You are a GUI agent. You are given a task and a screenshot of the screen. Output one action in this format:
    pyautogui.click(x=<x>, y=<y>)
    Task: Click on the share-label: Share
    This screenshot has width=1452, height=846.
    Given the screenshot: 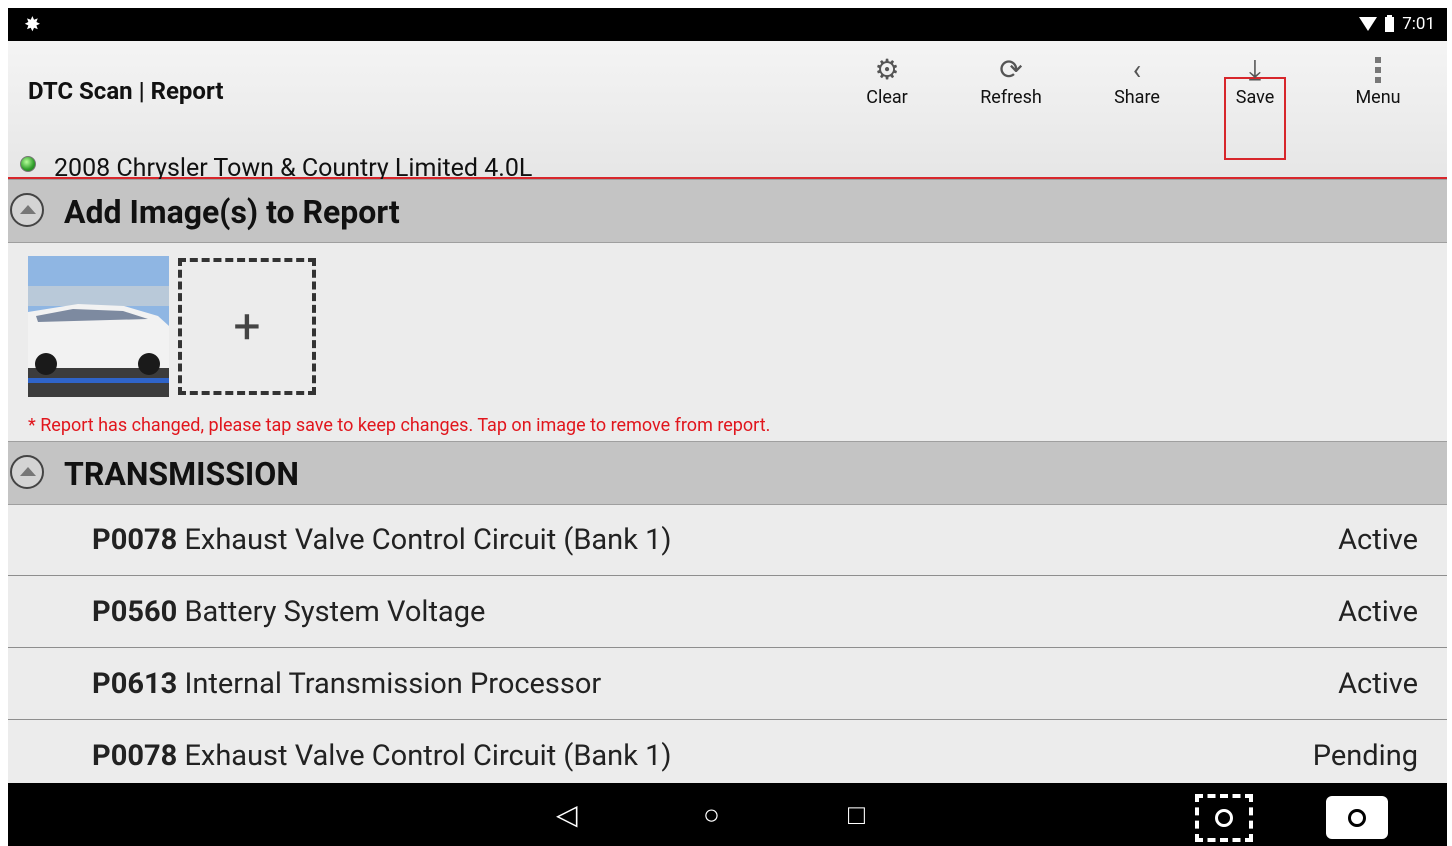 What is the action you would take?
    pyautogui.click(x=1137, y=97)
    